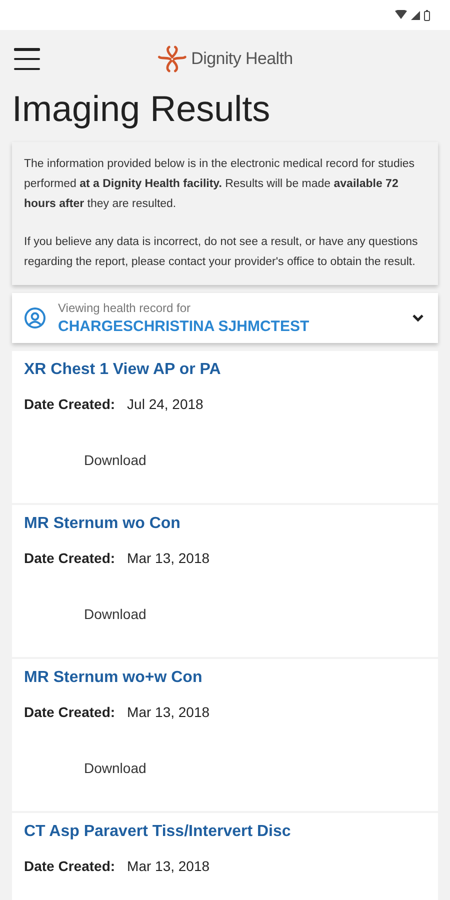  What do you see at coordinates (27, 59) in the screenshot?
I see `menu-button` at bounding box center [27, 59].